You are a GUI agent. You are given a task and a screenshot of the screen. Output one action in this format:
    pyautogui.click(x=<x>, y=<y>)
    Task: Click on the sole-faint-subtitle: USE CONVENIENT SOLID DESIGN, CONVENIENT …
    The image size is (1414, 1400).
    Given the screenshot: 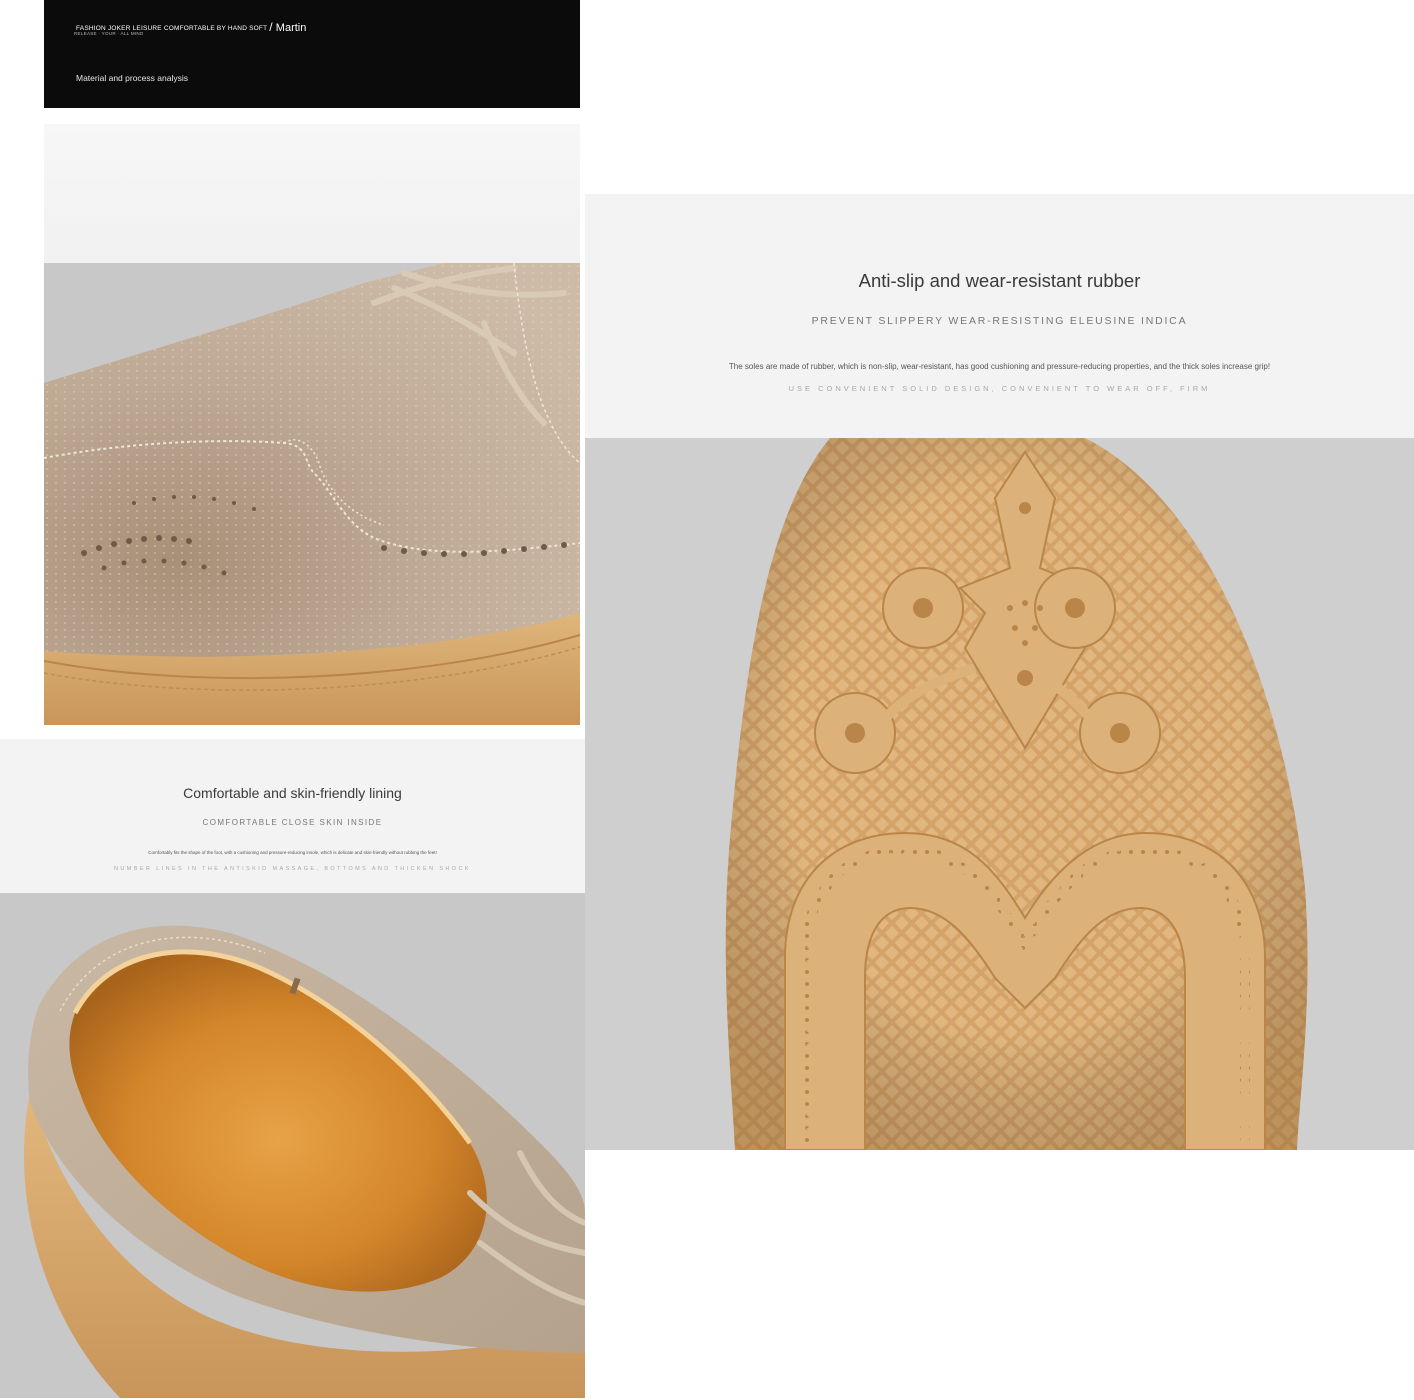 What is the action you would take?
    pyautogui.click(x=999, y=388)
    